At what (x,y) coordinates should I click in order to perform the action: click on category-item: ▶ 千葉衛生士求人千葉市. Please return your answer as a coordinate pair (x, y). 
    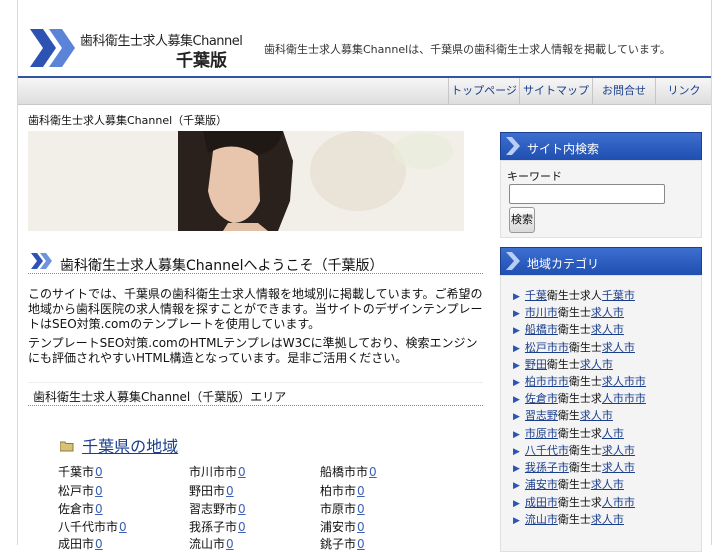
    Looking at the image, I should click on (574, 295).